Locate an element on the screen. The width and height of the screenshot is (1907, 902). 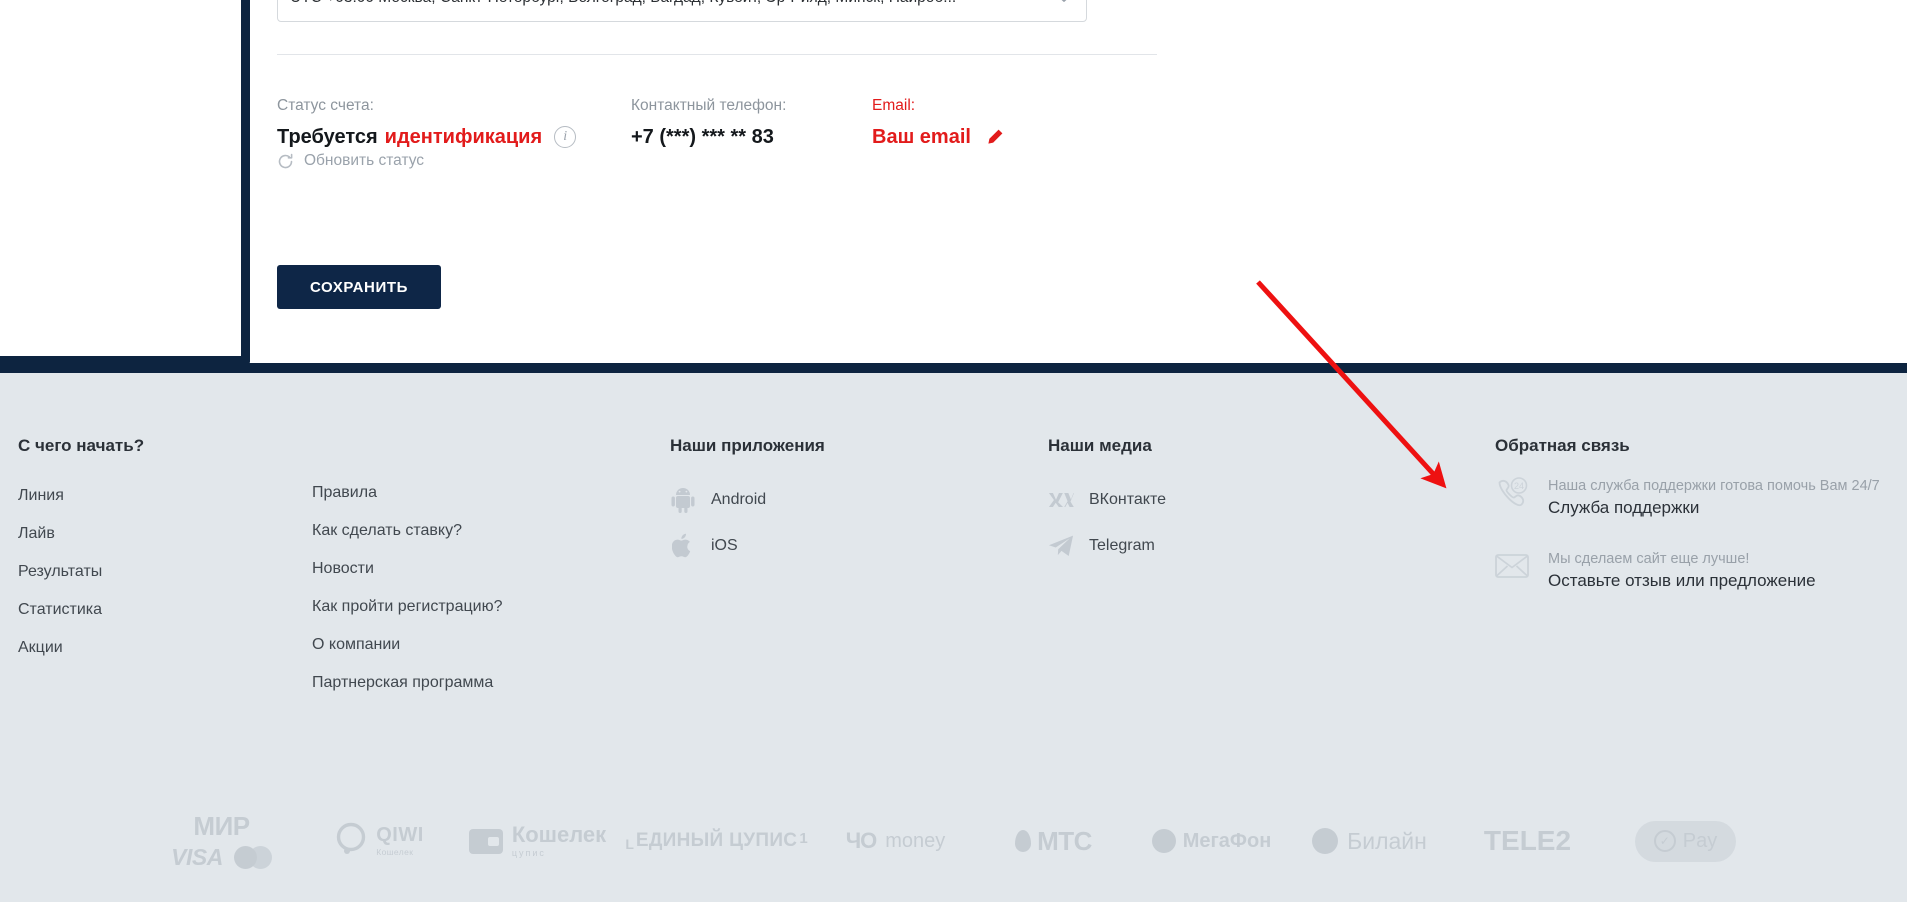
mts-logo: MTC is located at coordinates (1054, 841).